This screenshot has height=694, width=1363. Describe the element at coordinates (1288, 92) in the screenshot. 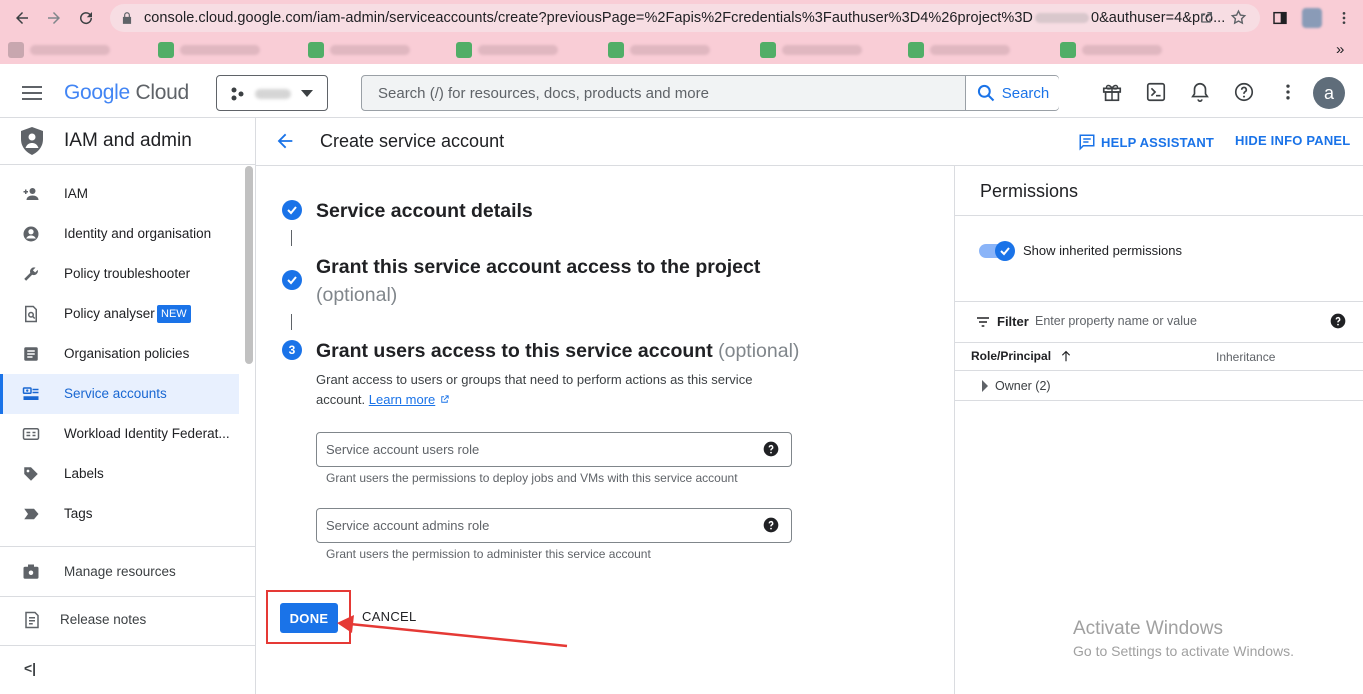

I see `more-vert-icon` at that location.